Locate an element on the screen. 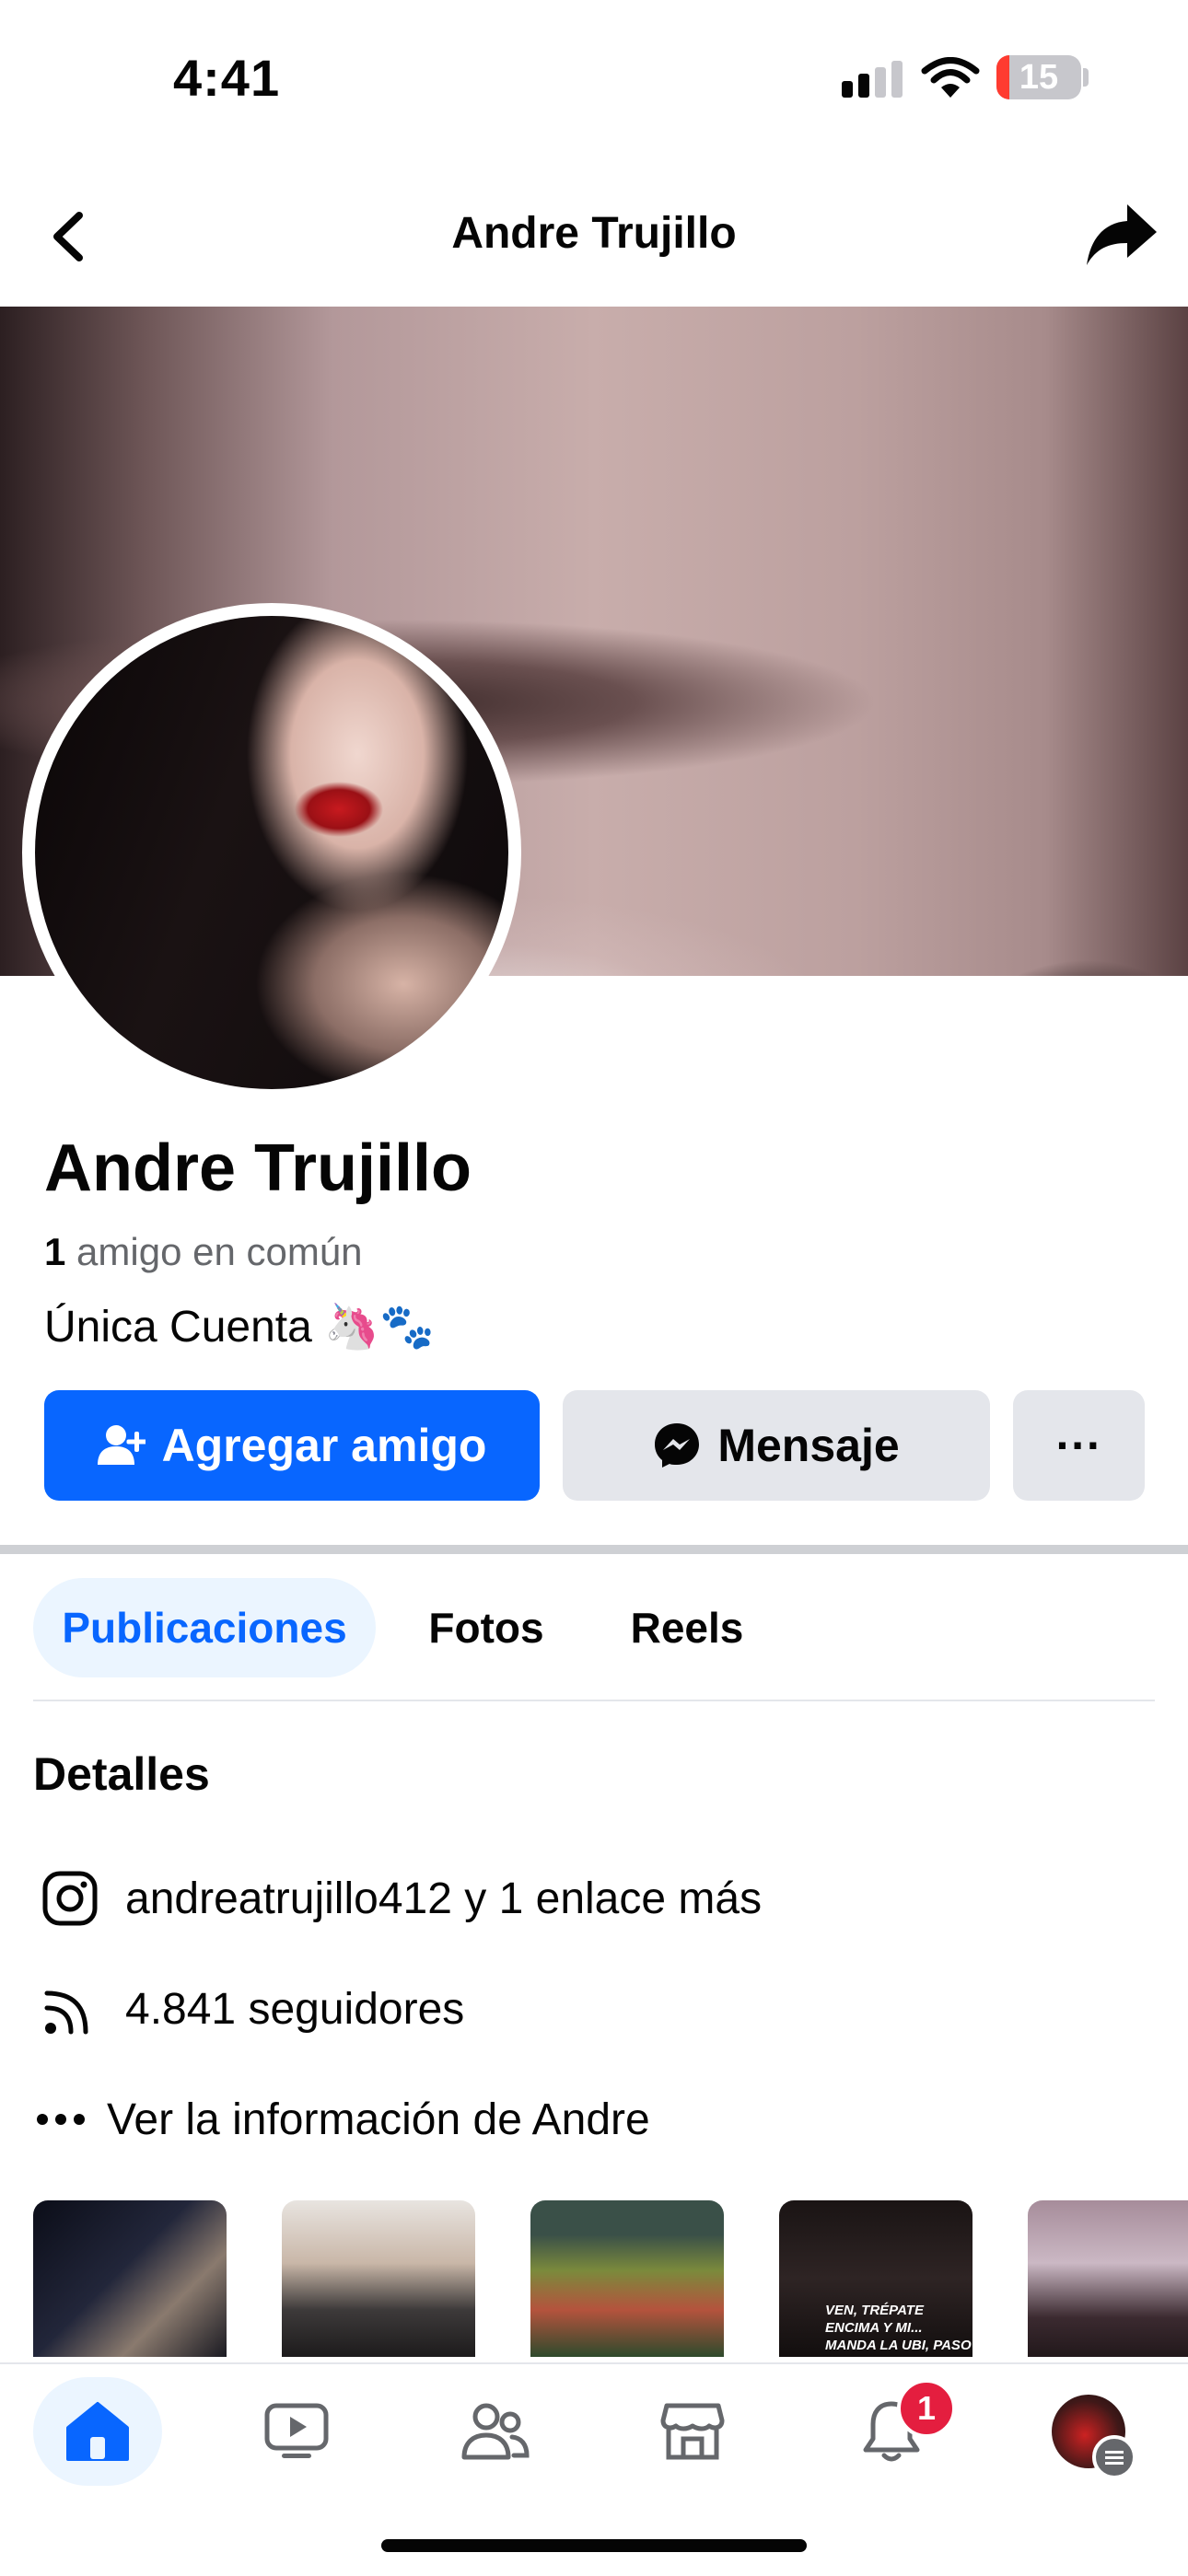 The width and height of the screenshot is (1188, 2576). about-text: Ver la información de Andre is located at coordinates (378, 2119).